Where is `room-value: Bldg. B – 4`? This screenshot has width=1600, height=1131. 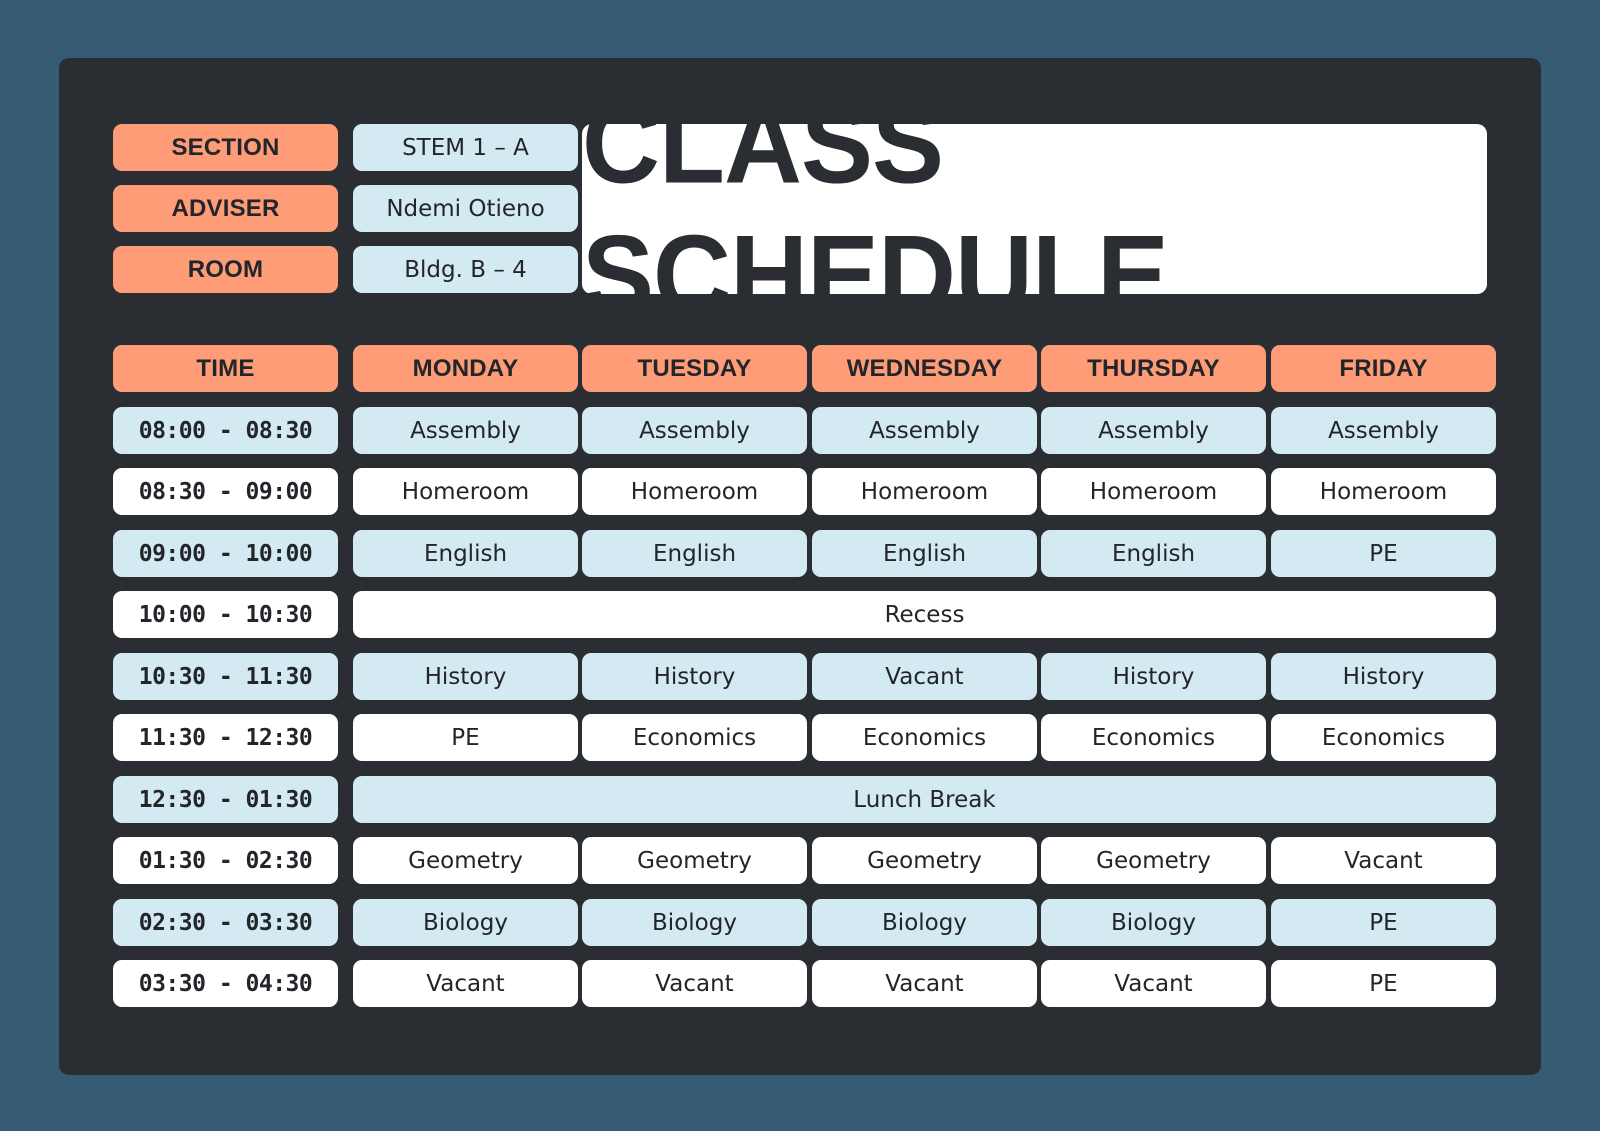 room-value: Bldg. B – 4 is located at coordinates (465, 269).